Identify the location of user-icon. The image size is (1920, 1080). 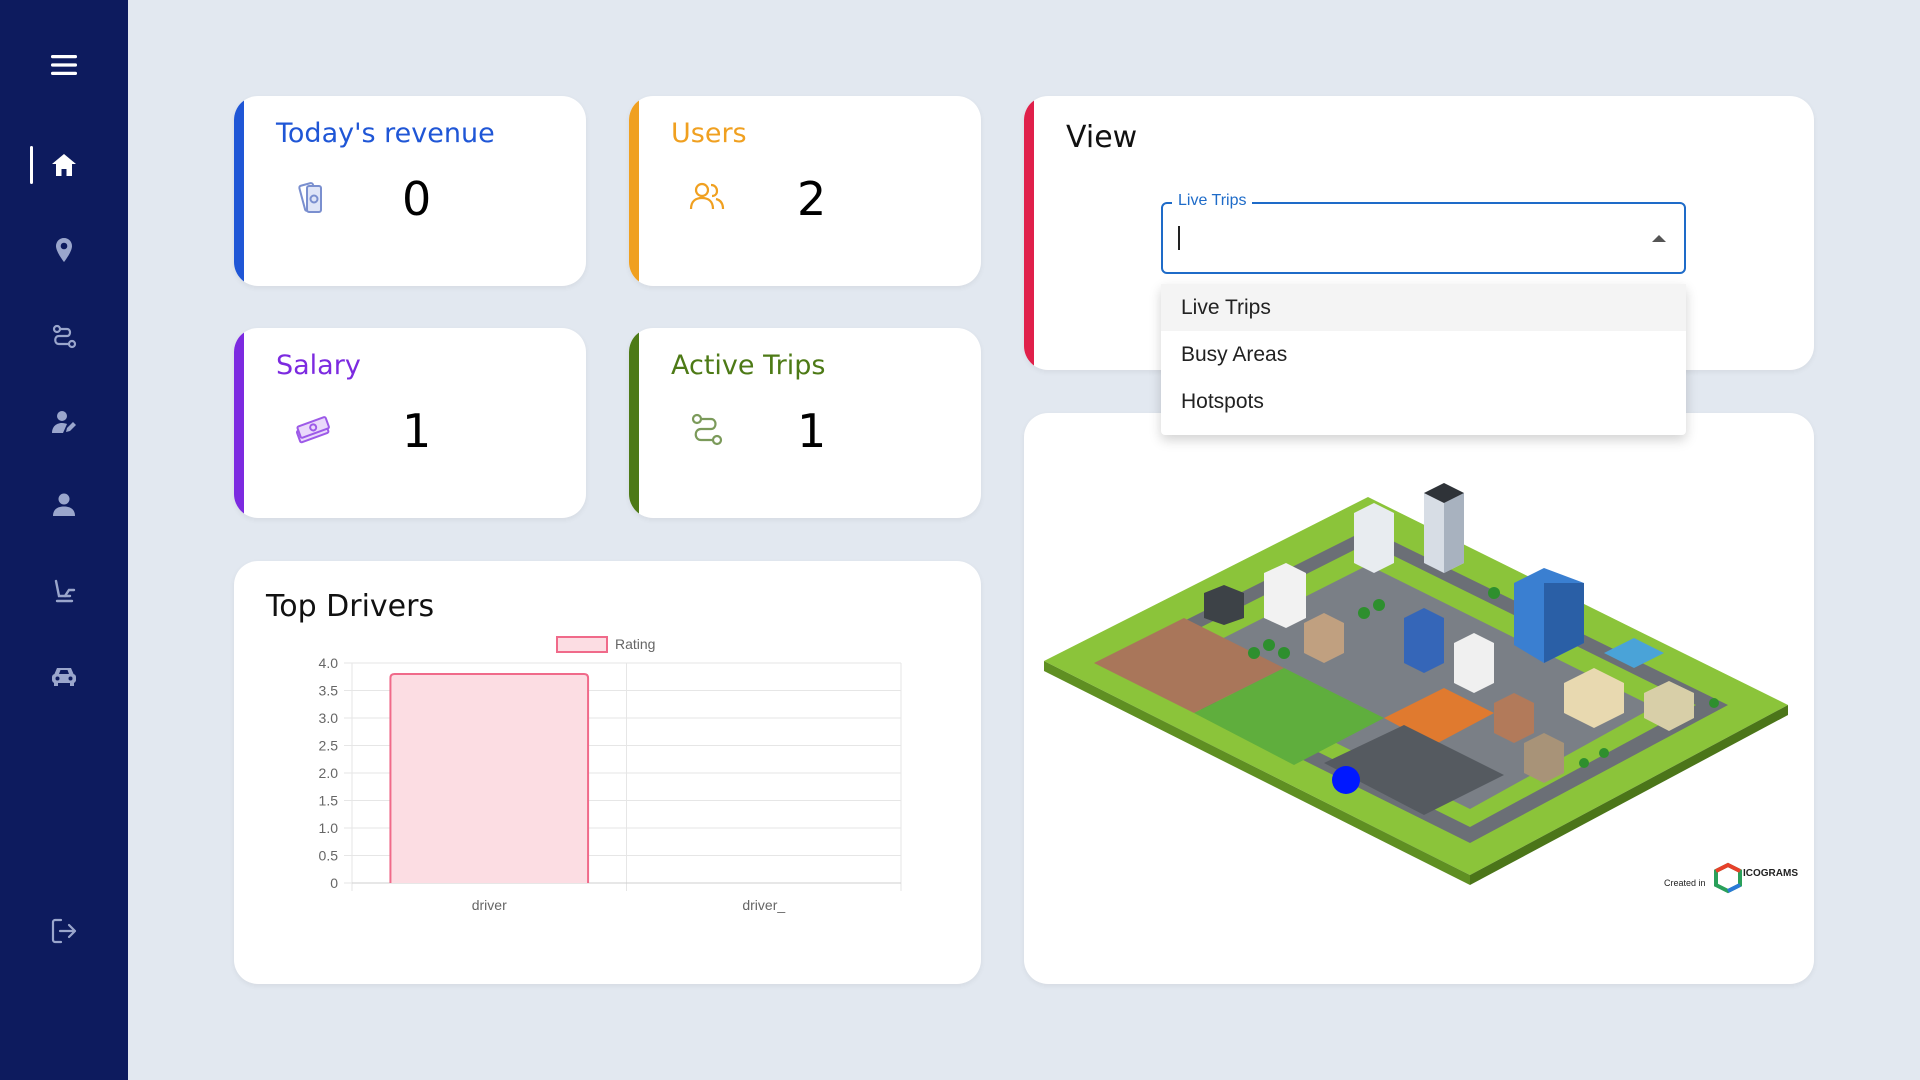
(64, 505).